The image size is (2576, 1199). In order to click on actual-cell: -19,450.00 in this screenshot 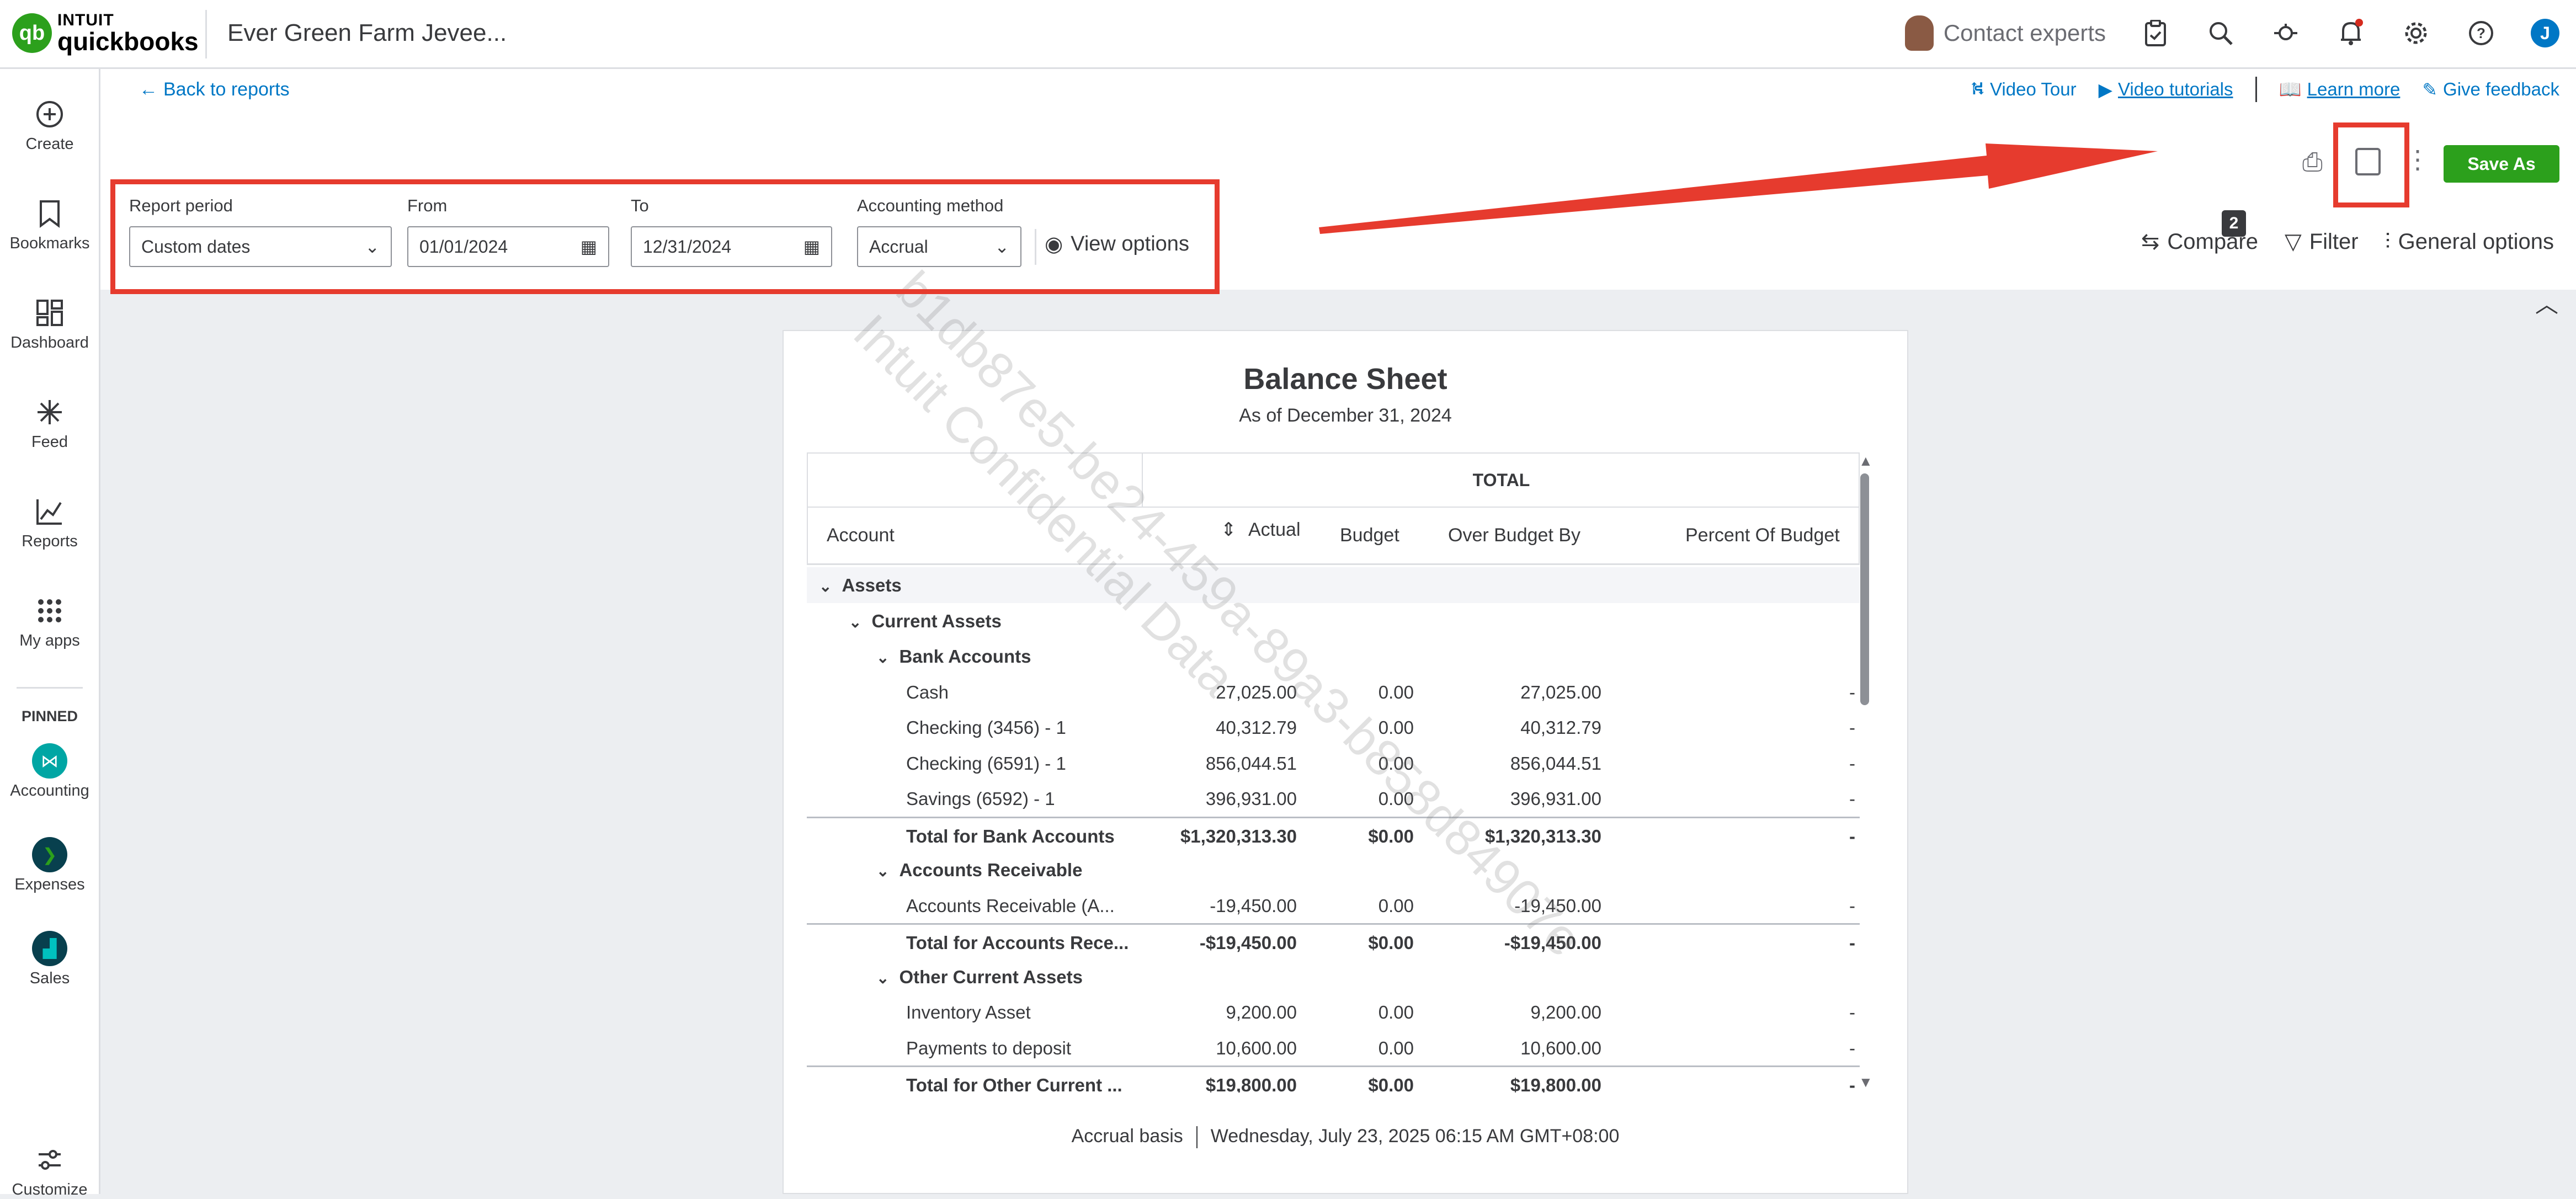, I will do `click(1253, 906)`.